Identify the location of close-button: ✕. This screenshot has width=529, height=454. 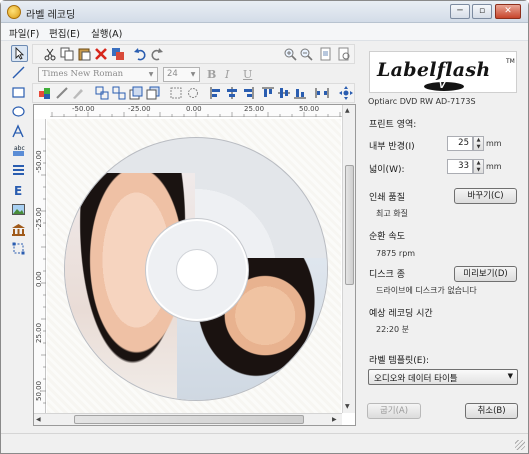
(508, 11).